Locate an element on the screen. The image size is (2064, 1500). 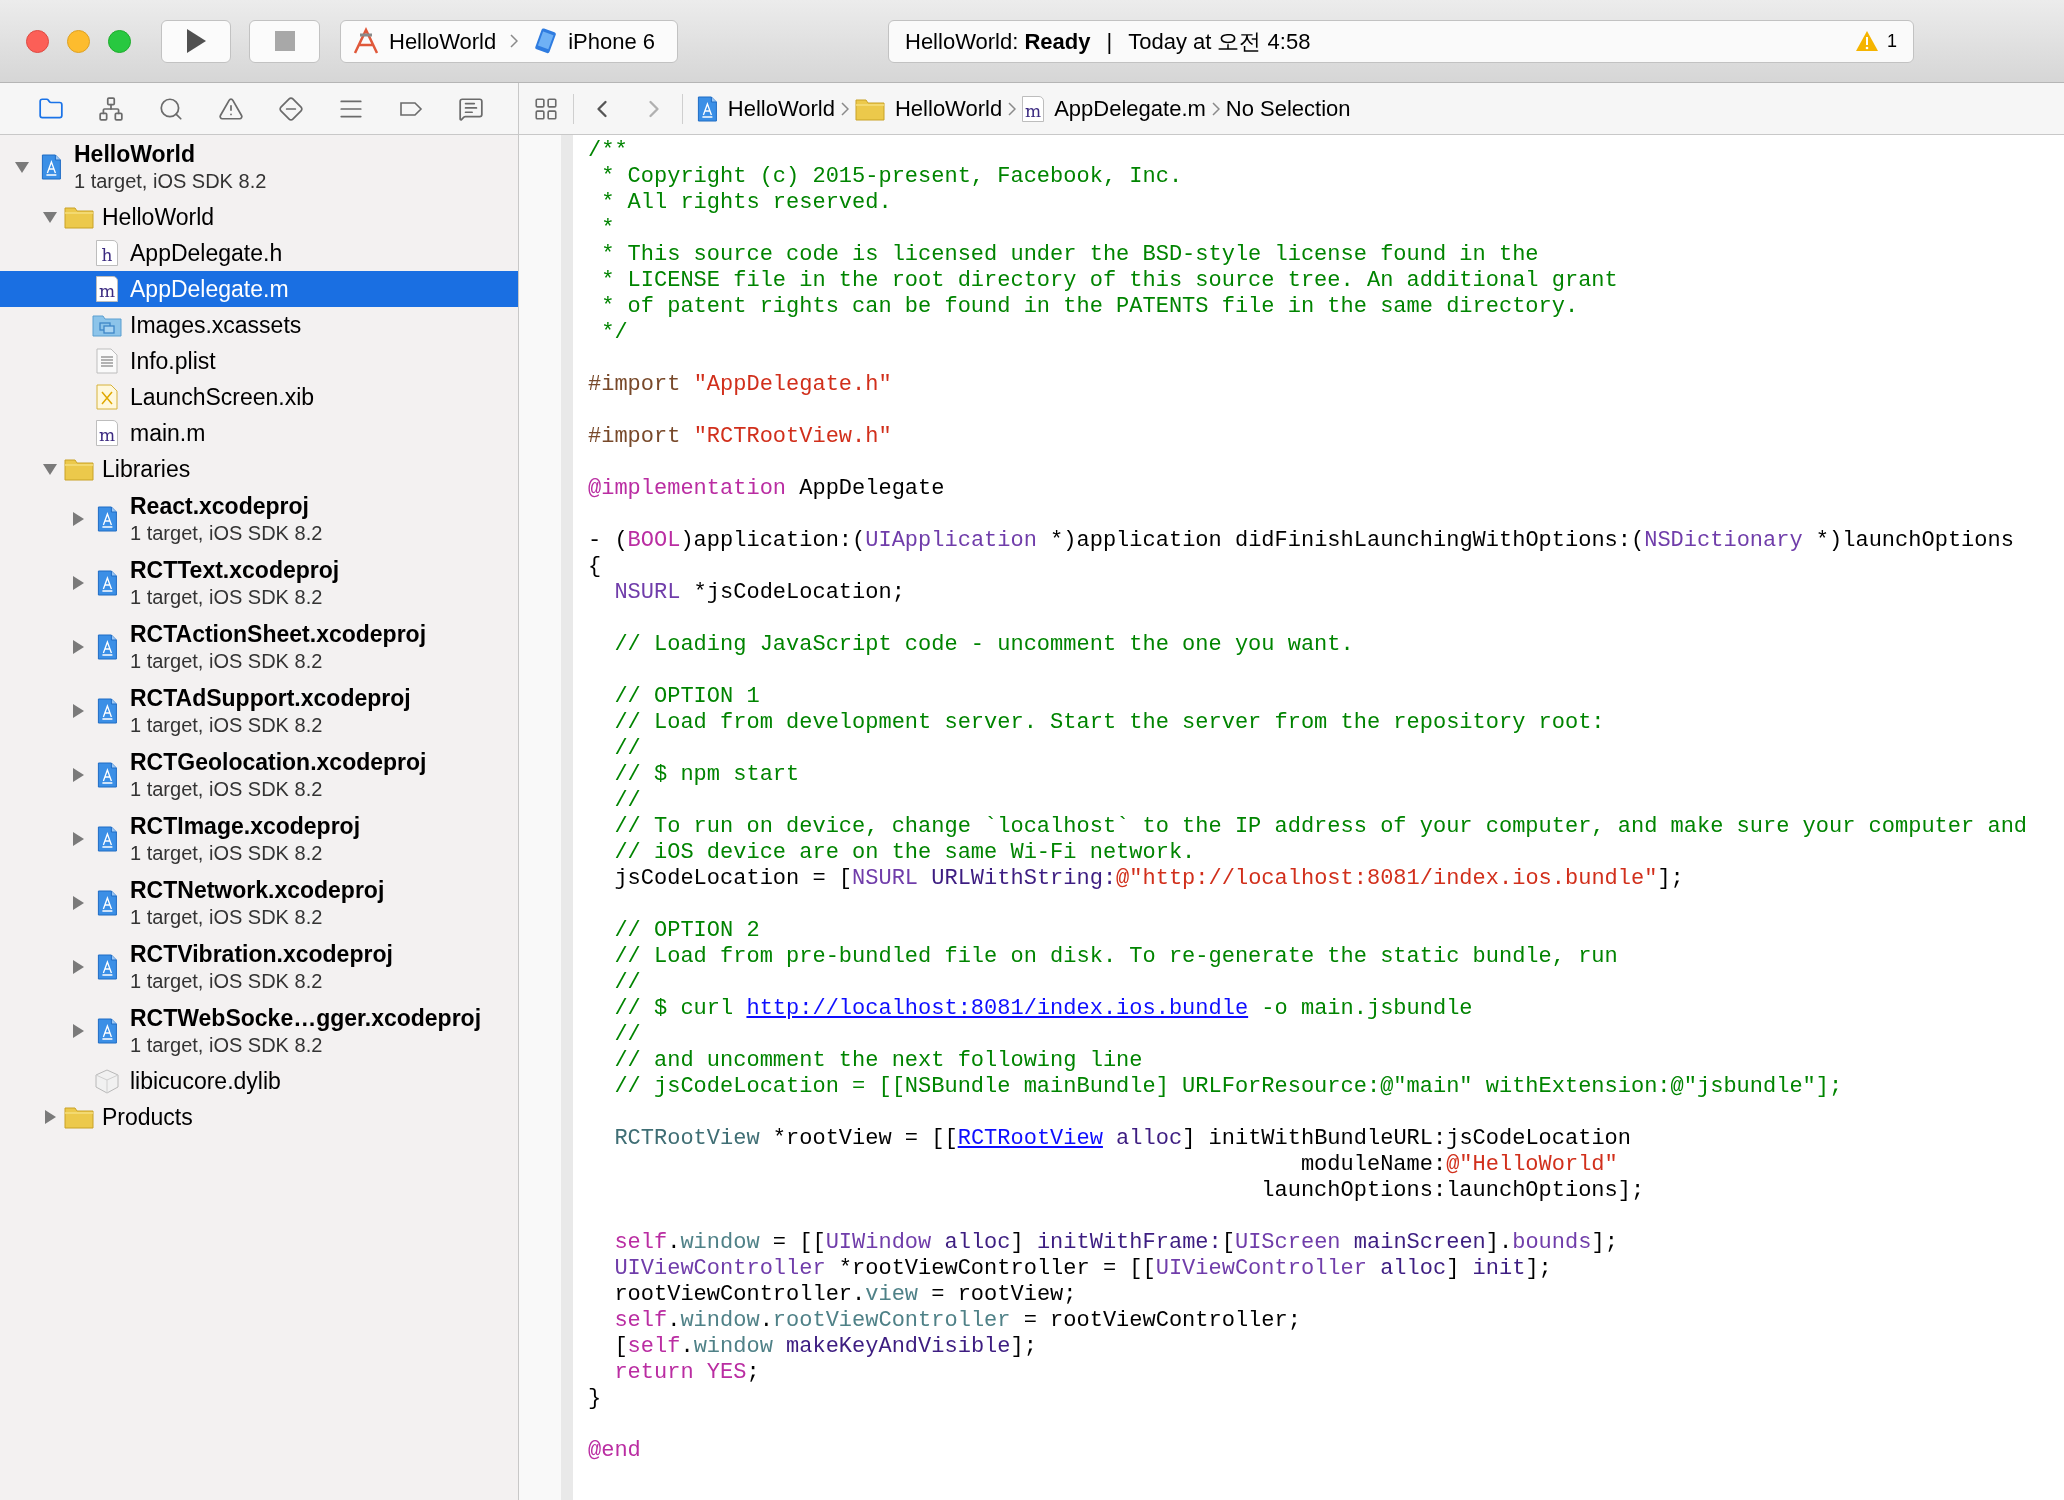
navigator-row: h AppDelegate.h is located at coordinates (259, 253).